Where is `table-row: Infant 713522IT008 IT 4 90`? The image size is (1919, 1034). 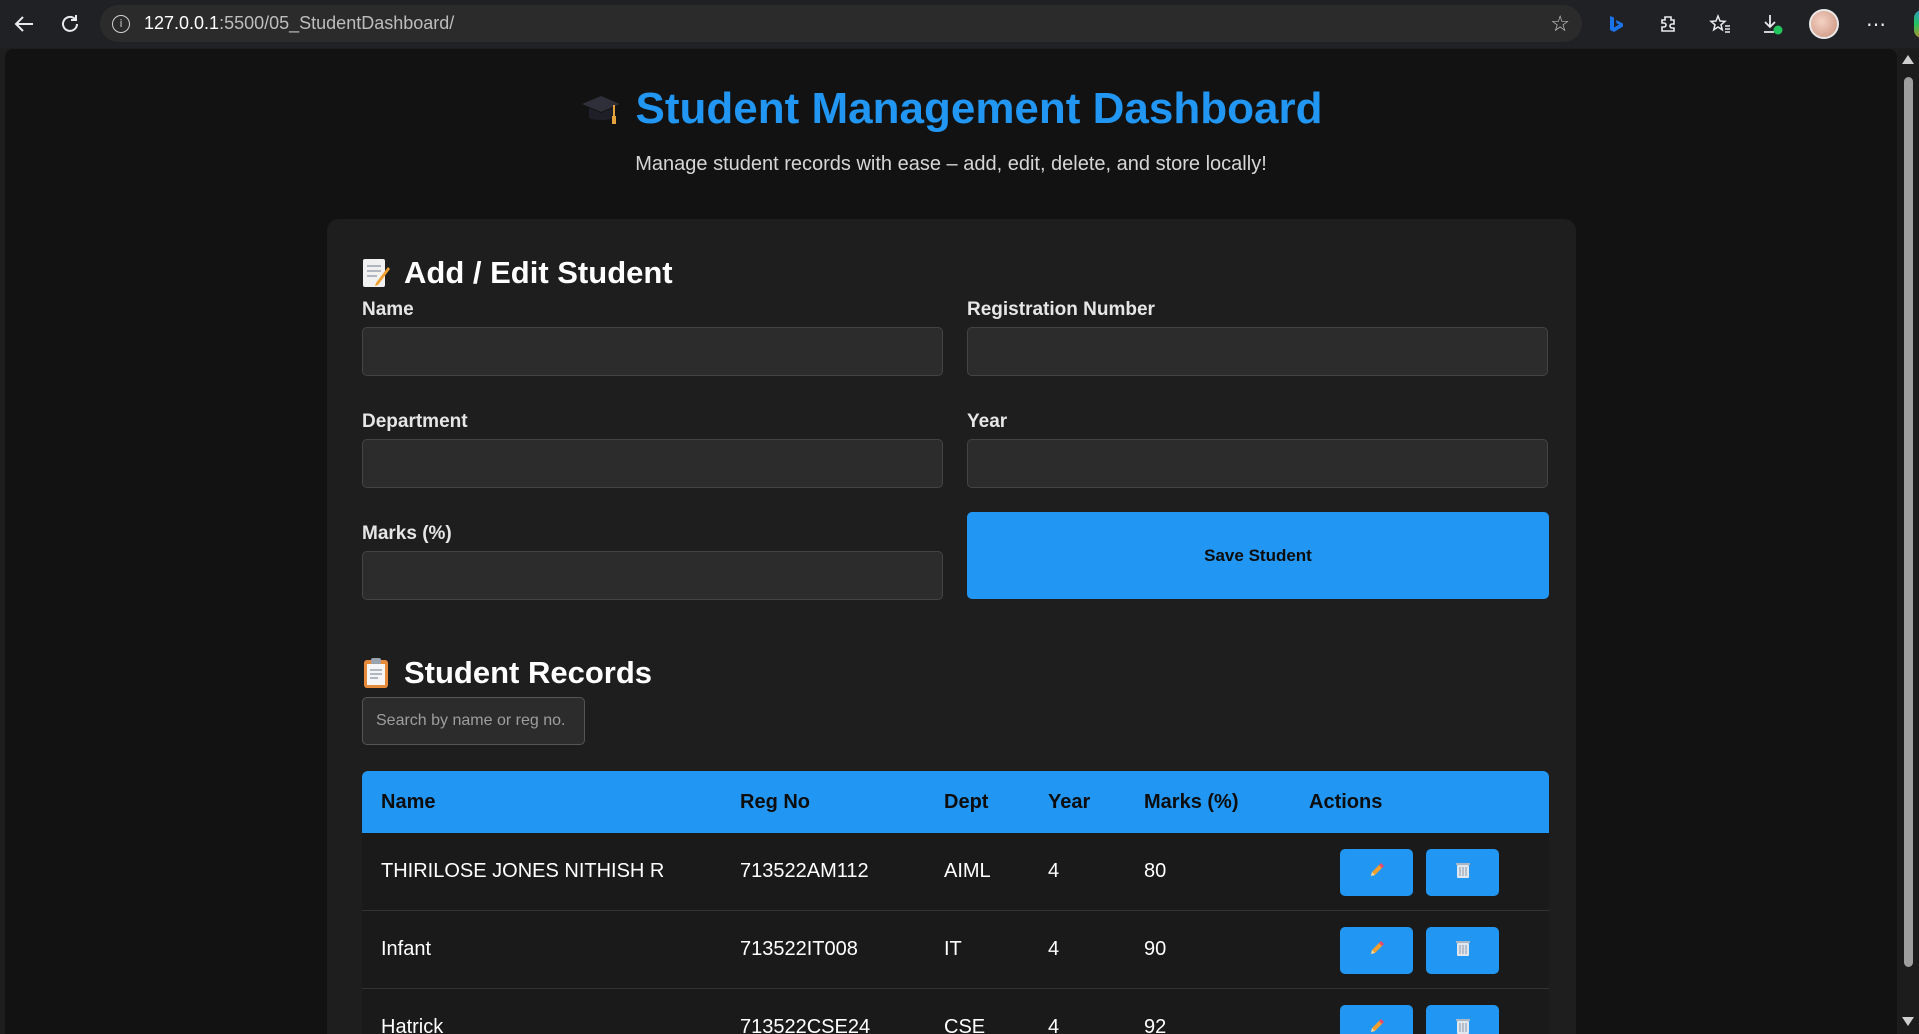
table-row: Infant 713522IT008 IT 4 90 is located at coordinates (955, 950).